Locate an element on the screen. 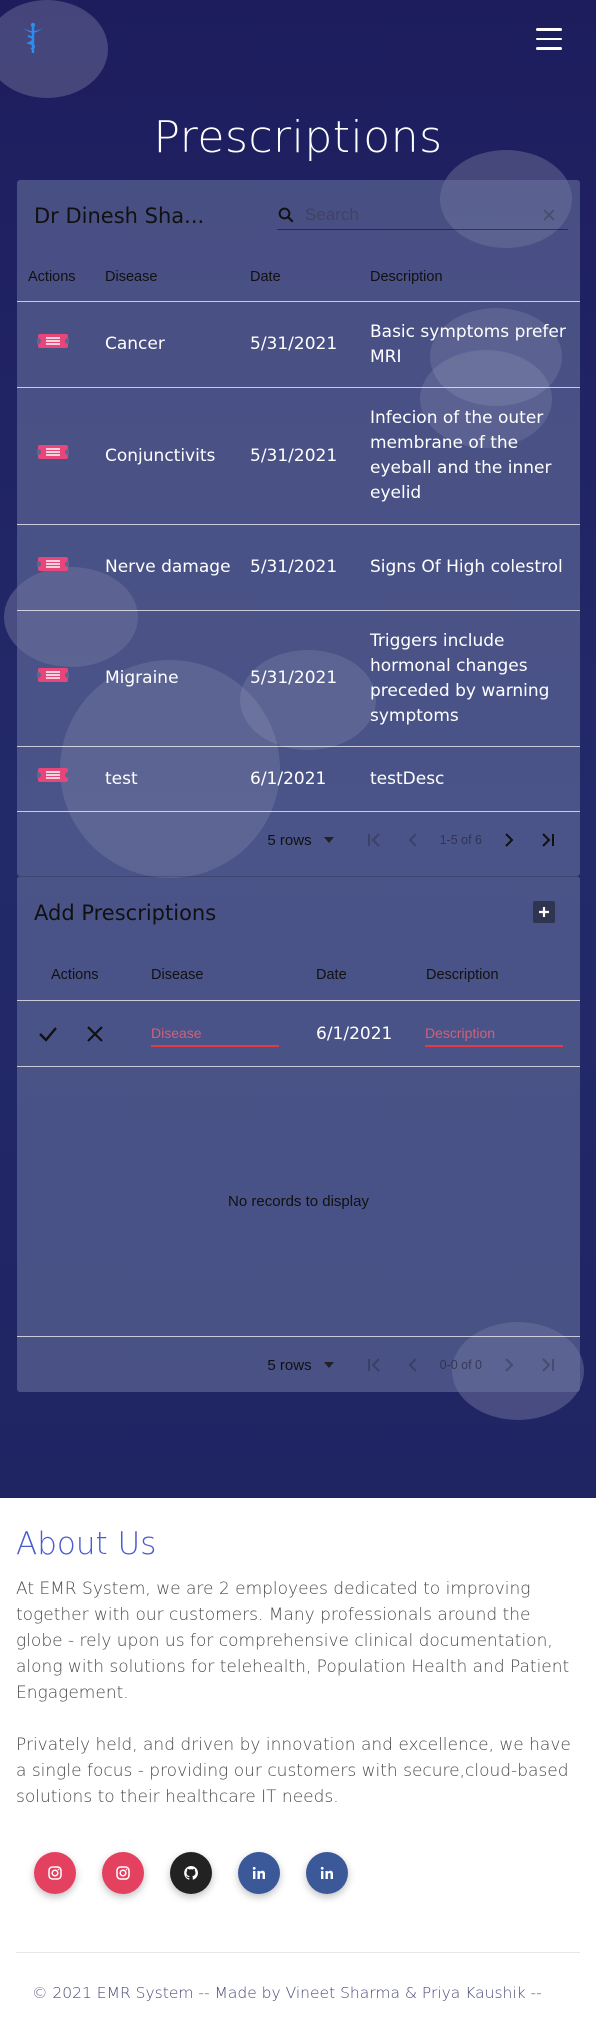  cell-description: Basic symptoms prefer MRI is located at coordinates (468, 344).